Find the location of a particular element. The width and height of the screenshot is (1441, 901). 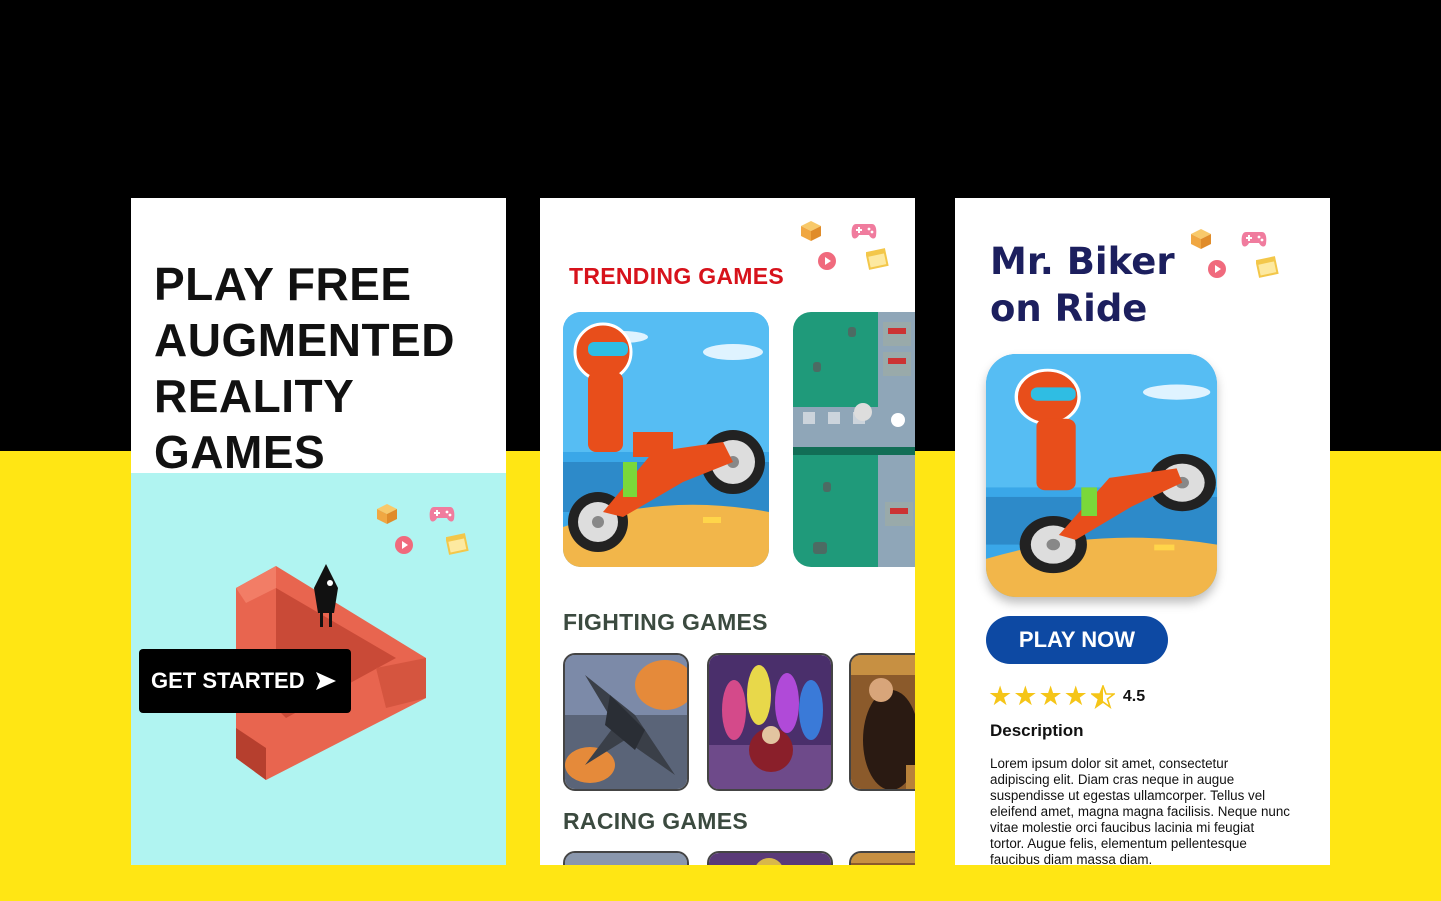

send-arrow-icon is located at coordinates (325, 681).